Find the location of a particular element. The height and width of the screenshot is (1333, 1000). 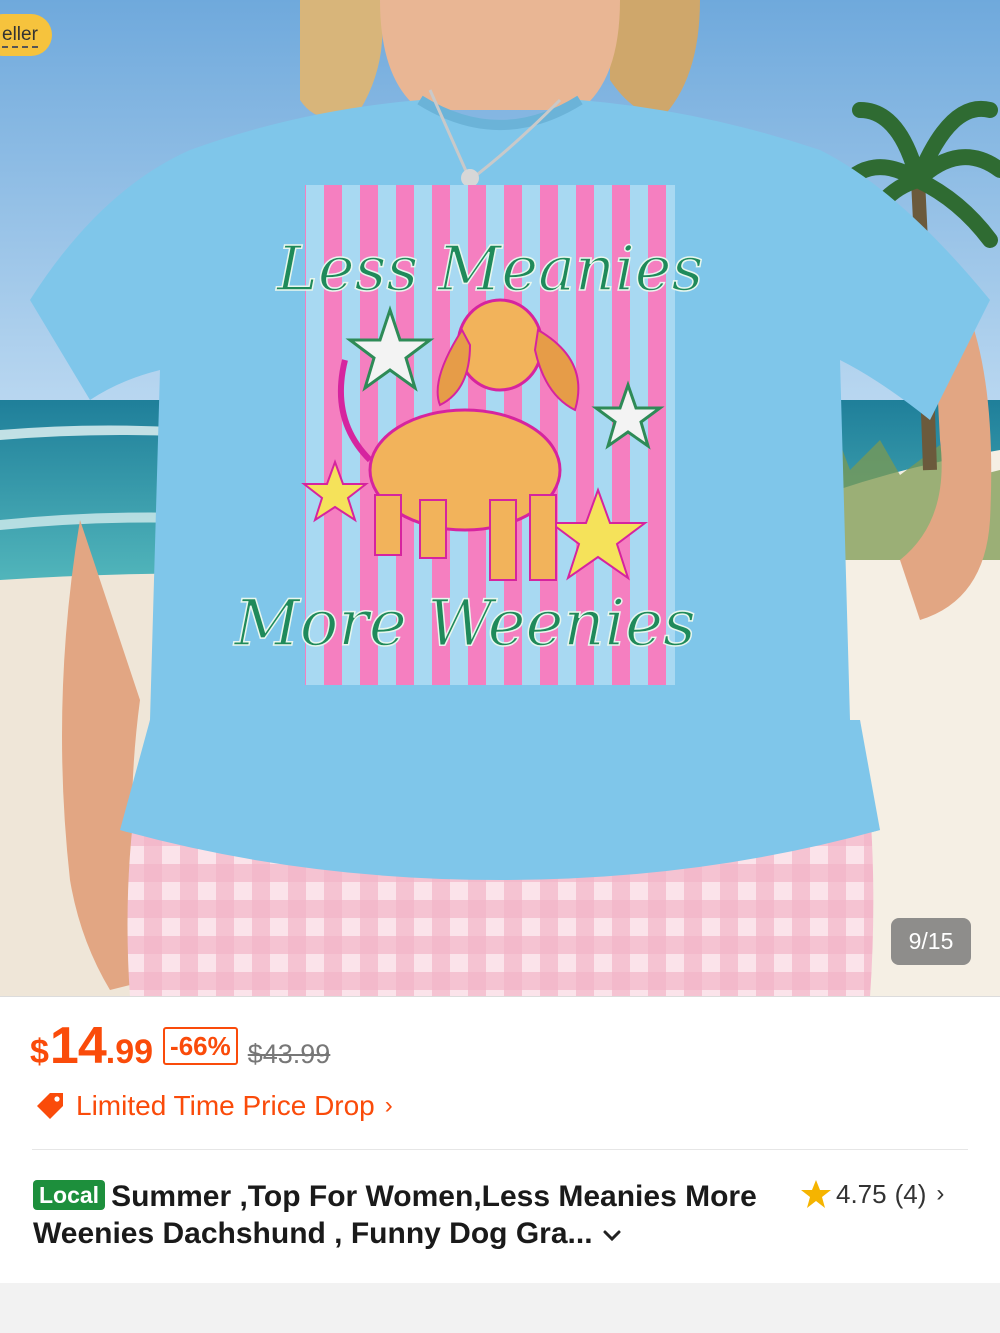

print-line-2: More Weenies is located at coordinates (464, 624).